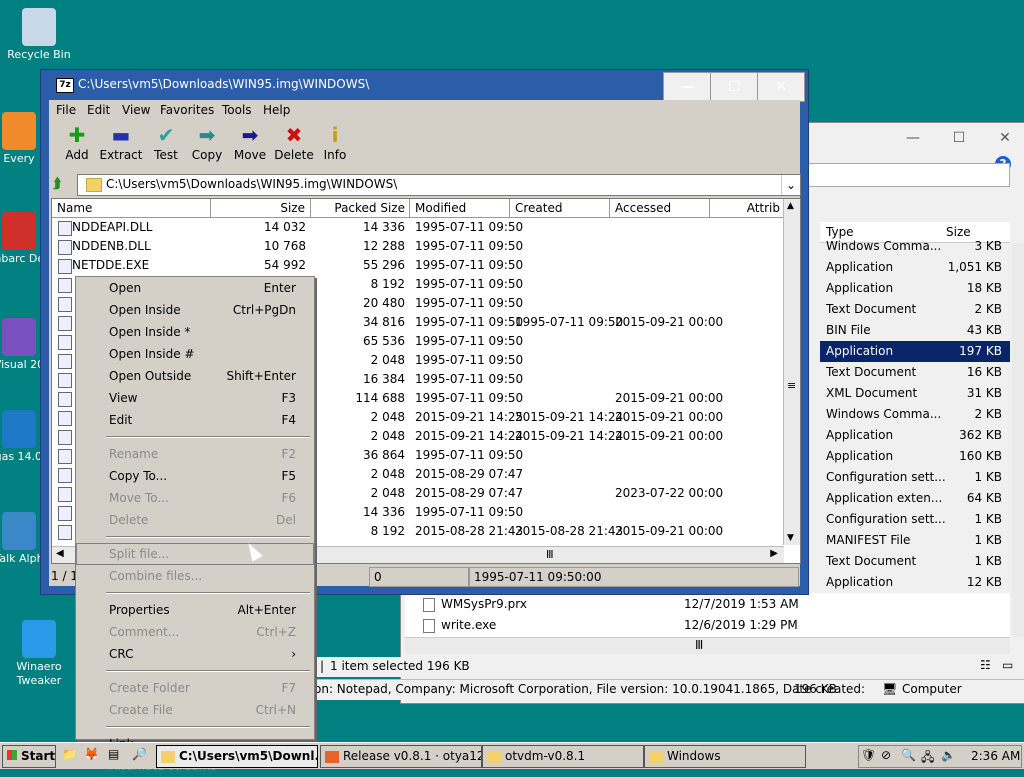 The width and height of the screenshot is (1024, 777). Describe the element at coordinates (195, 710) in the screenshot. I see `menu-item: Create File Ctrl+N` at that location.